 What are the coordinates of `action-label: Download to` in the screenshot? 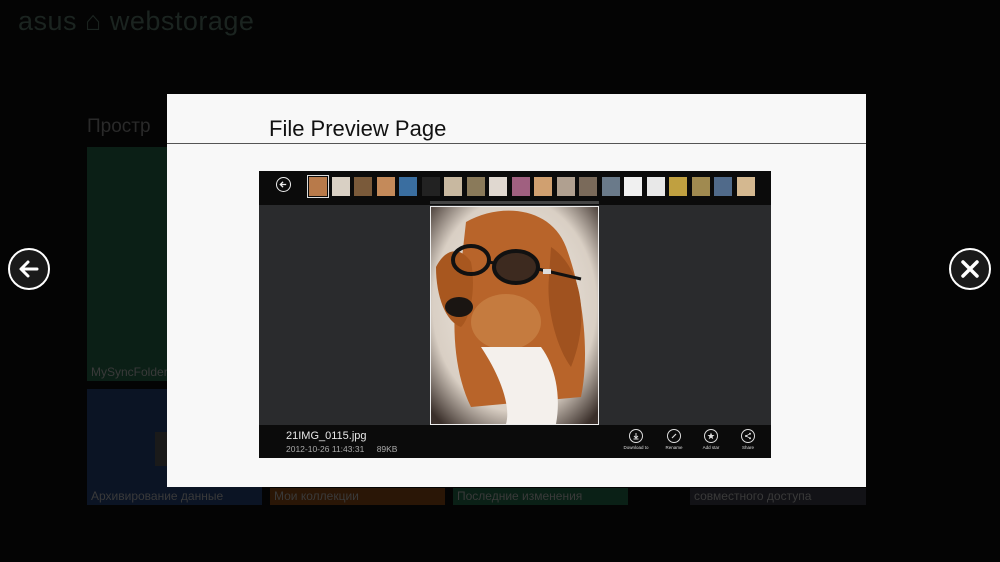 It's located at (636, 447).